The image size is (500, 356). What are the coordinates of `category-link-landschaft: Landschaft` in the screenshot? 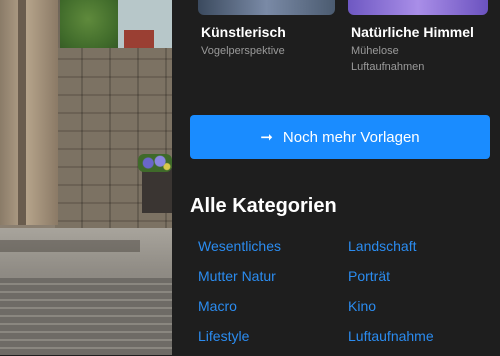 It's located at (382, 246).